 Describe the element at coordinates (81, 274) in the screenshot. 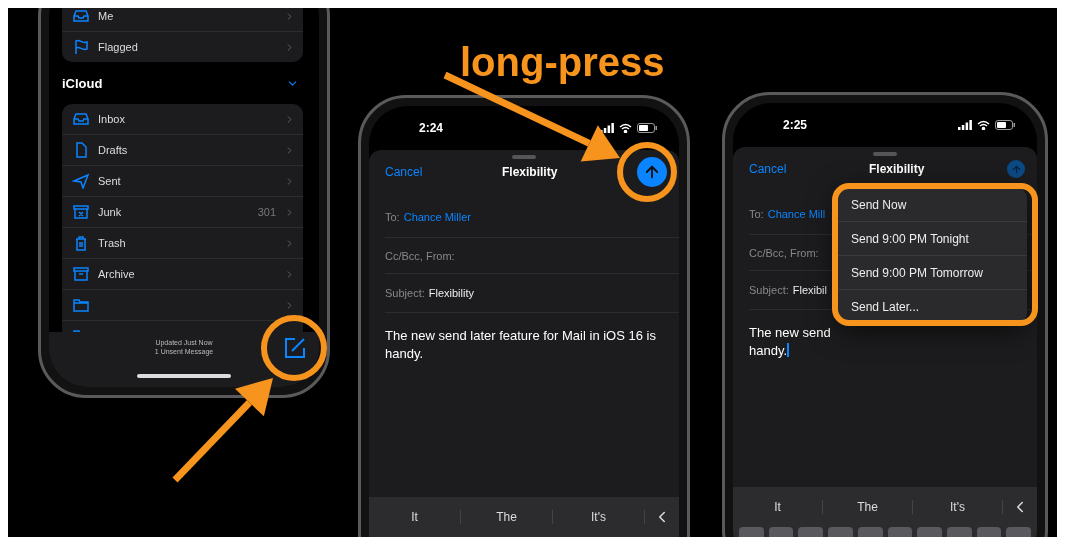

I see `archive-box-icon` at that location.